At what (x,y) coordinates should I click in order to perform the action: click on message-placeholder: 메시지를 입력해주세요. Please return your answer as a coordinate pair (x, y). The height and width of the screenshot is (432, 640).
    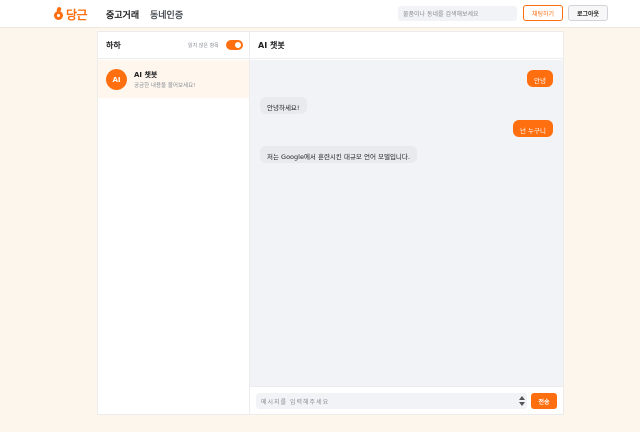
    Looking at the image, I should click on (295, 402).